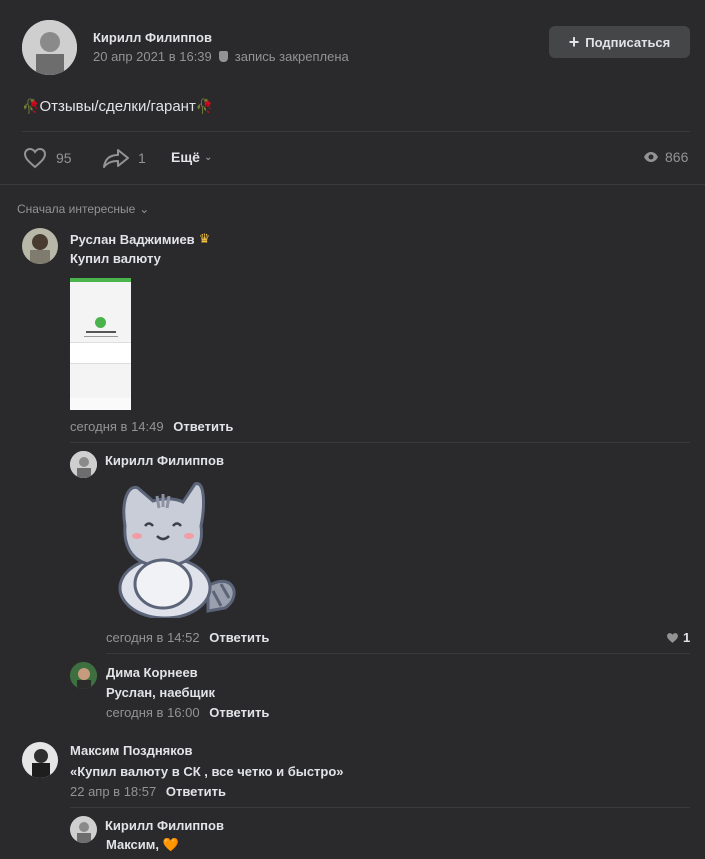 The height and width of the screenshot is (859, 705). I want to click on post-date: 20 апр 2021 в 16:39, so click(152, 56).